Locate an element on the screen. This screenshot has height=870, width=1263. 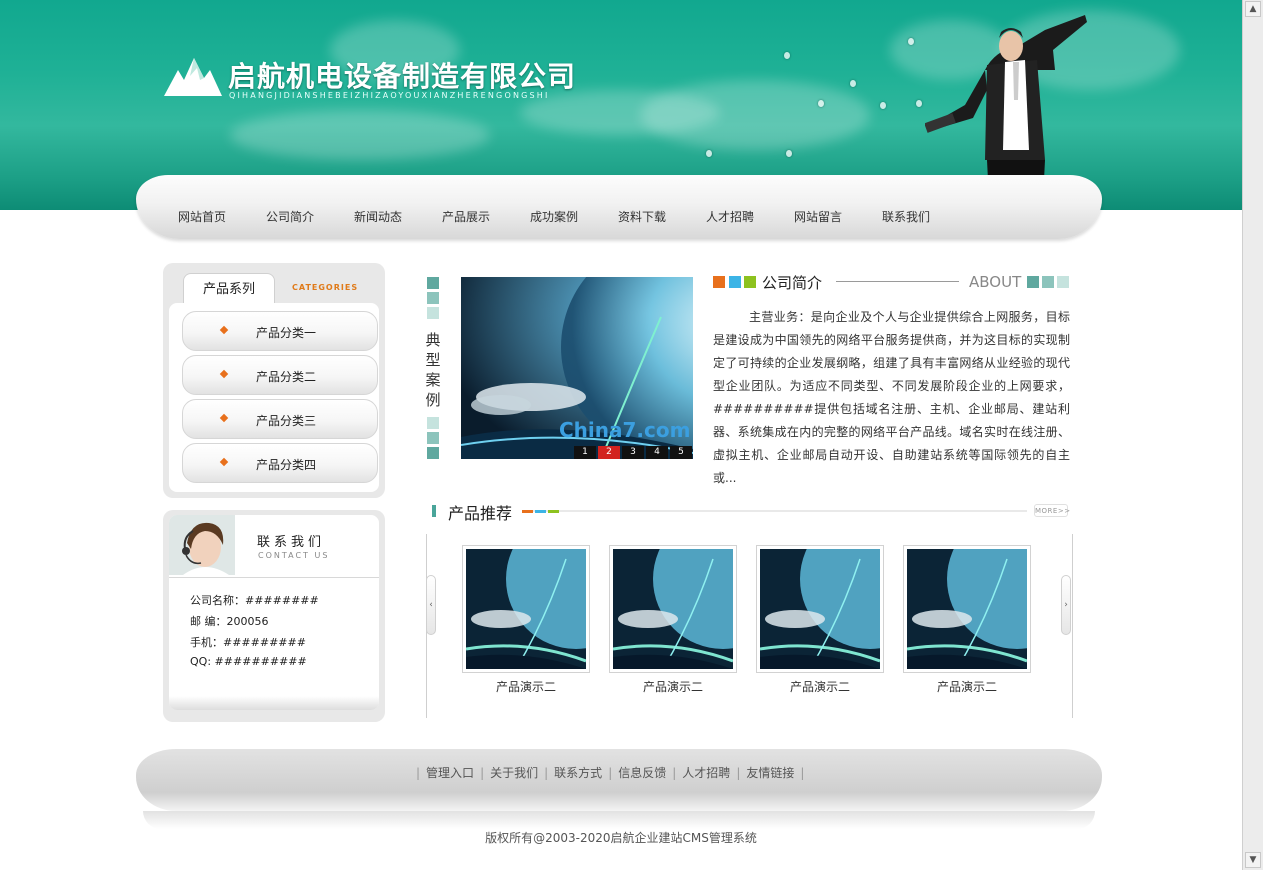
more-button: MORE>> is located at coordinates (1052, 510).